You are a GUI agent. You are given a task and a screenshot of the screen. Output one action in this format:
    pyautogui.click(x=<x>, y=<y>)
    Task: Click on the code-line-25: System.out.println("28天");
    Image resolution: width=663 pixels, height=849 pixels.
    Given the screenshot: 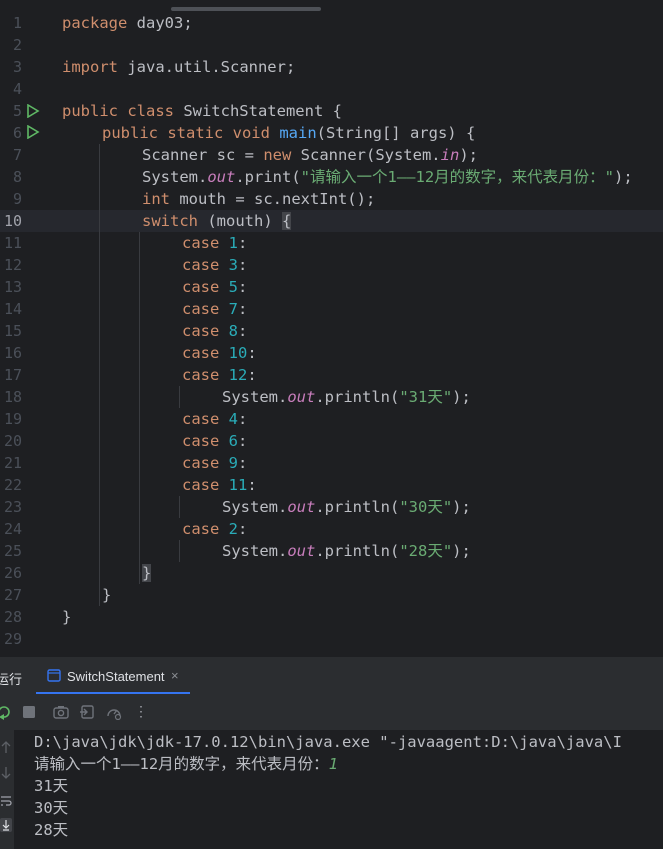 What is the action you would take?
    pyautogui.click(x=346, y=551)
    